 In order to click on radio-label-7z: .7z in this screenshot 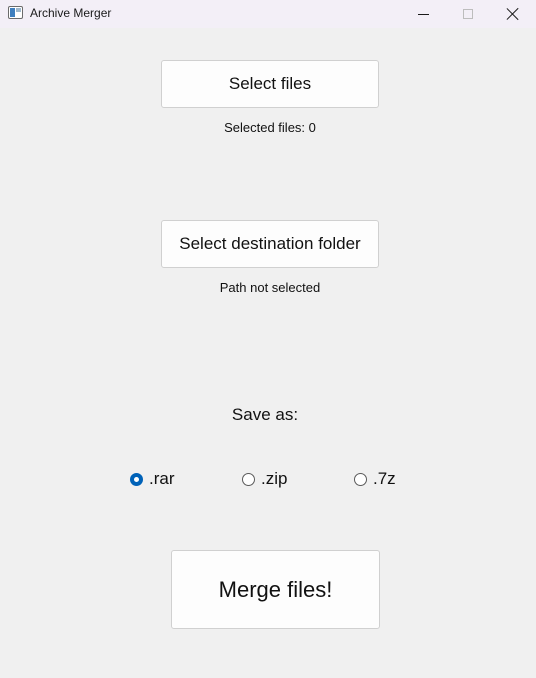, I will do `click(384, 478)`.